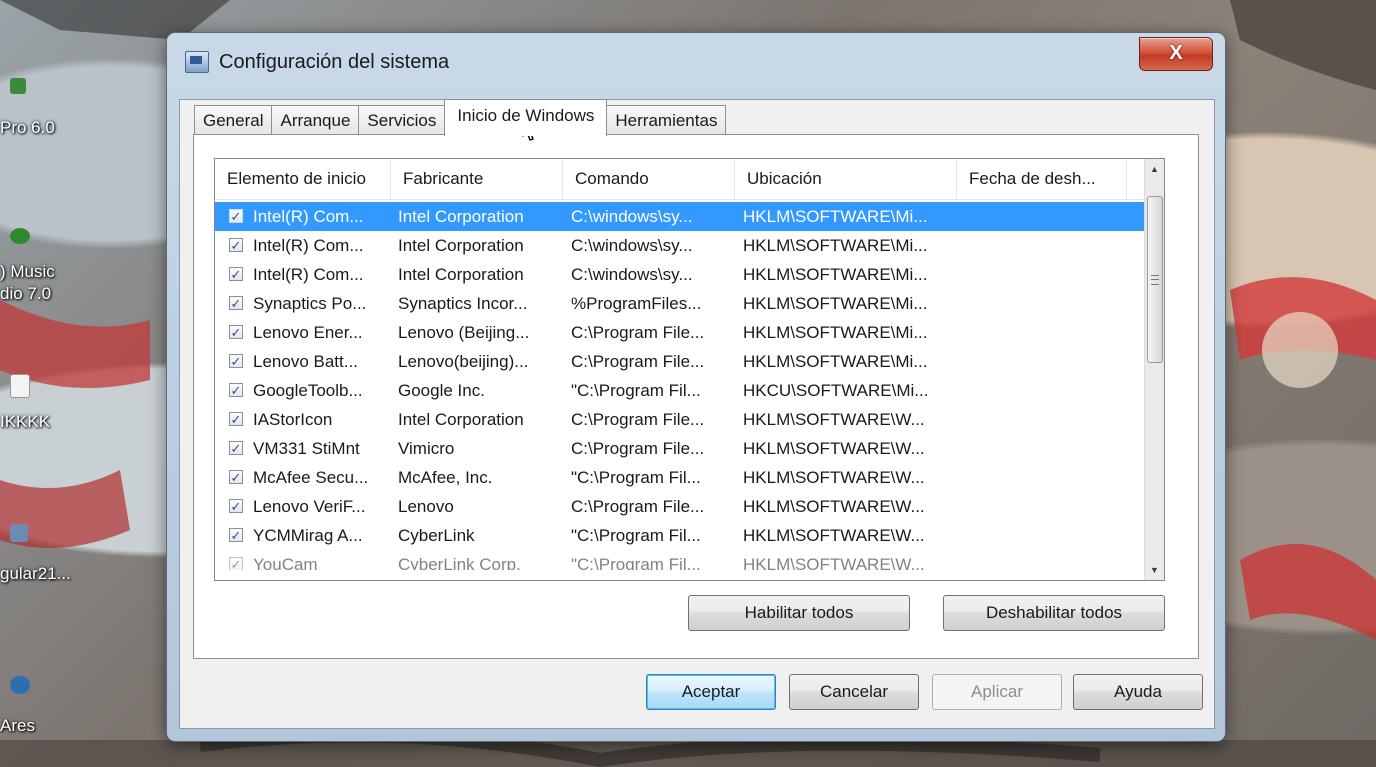 This screenshot has height=767, width=1376. Describe the element at coordinates (303, 179) in the screenshot. I see `column-header-startup-item: Elemento de inicio` at that location.